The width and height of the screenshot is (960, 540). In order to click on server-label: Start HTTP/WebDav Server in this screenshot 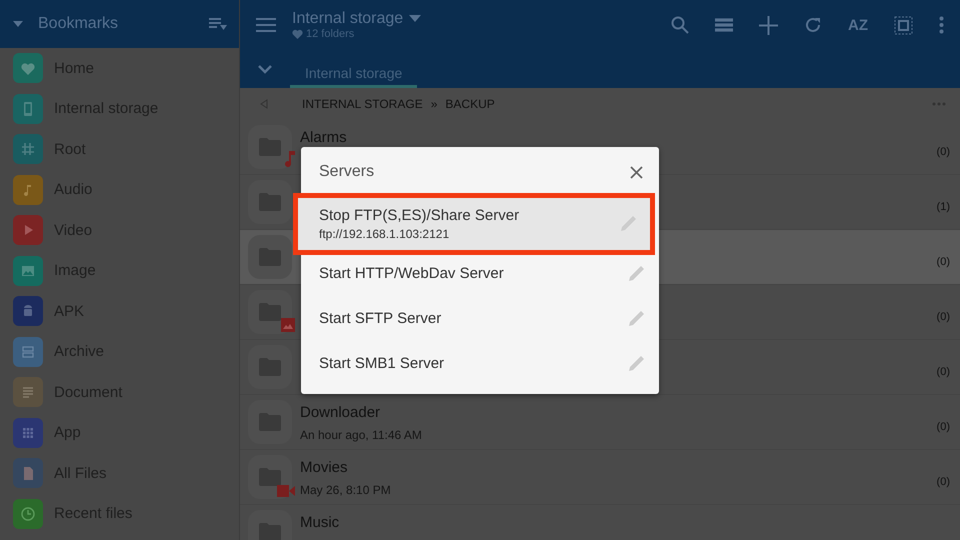, I will do `click(412, 273)`.